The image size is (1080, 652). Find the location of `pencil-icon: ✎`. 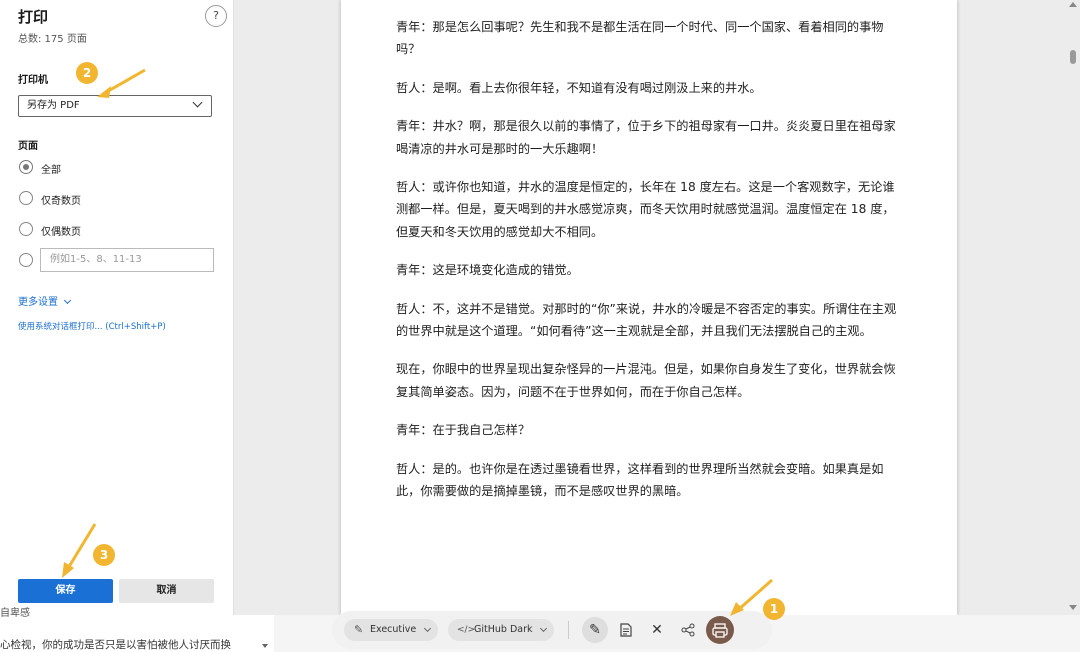

pencil-icon: ✎ is located at coordinates (595, 630).